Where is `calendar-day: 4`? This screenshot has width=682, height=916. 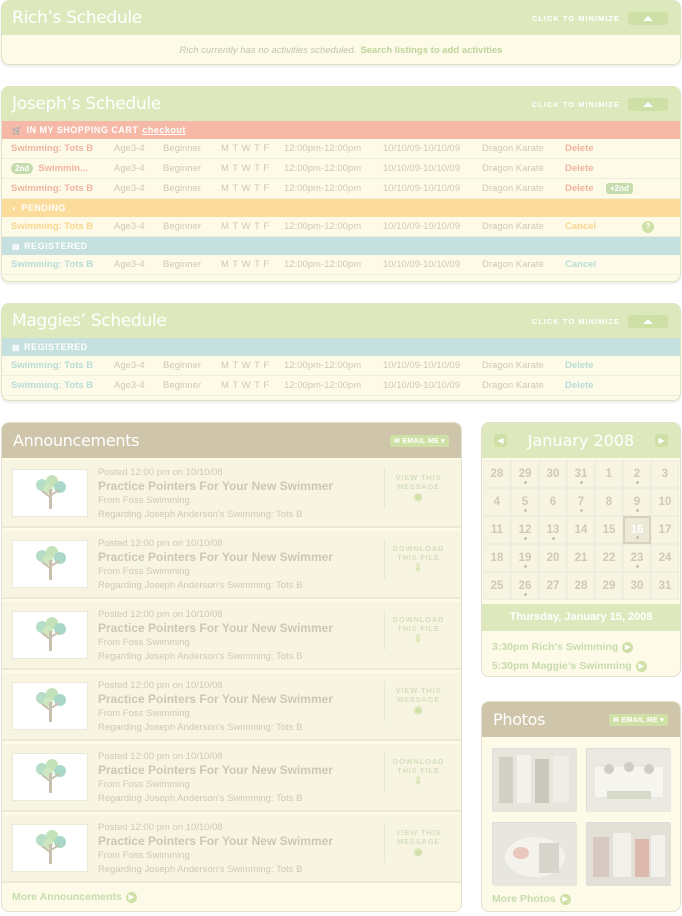
calendar-day: 4 is located at coordinates (497, 502).